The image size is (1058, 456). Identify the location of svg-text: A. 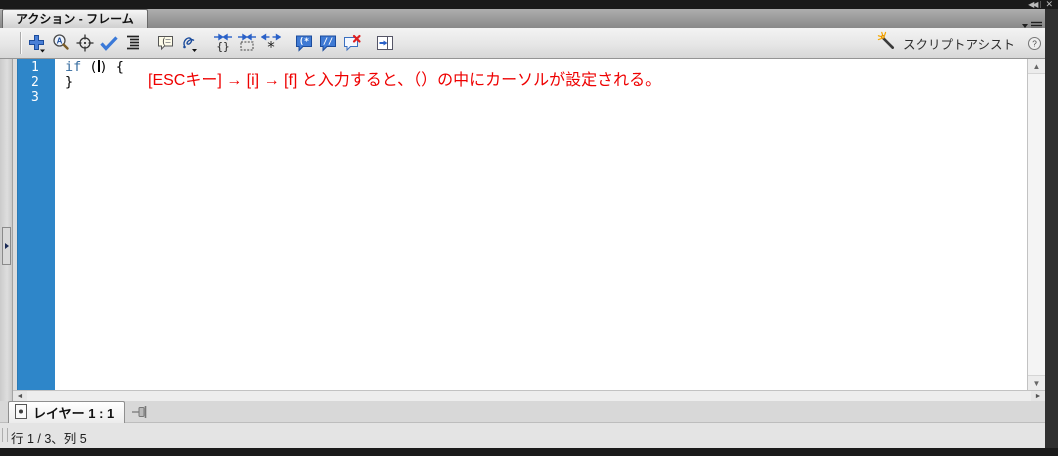
(60, 41).